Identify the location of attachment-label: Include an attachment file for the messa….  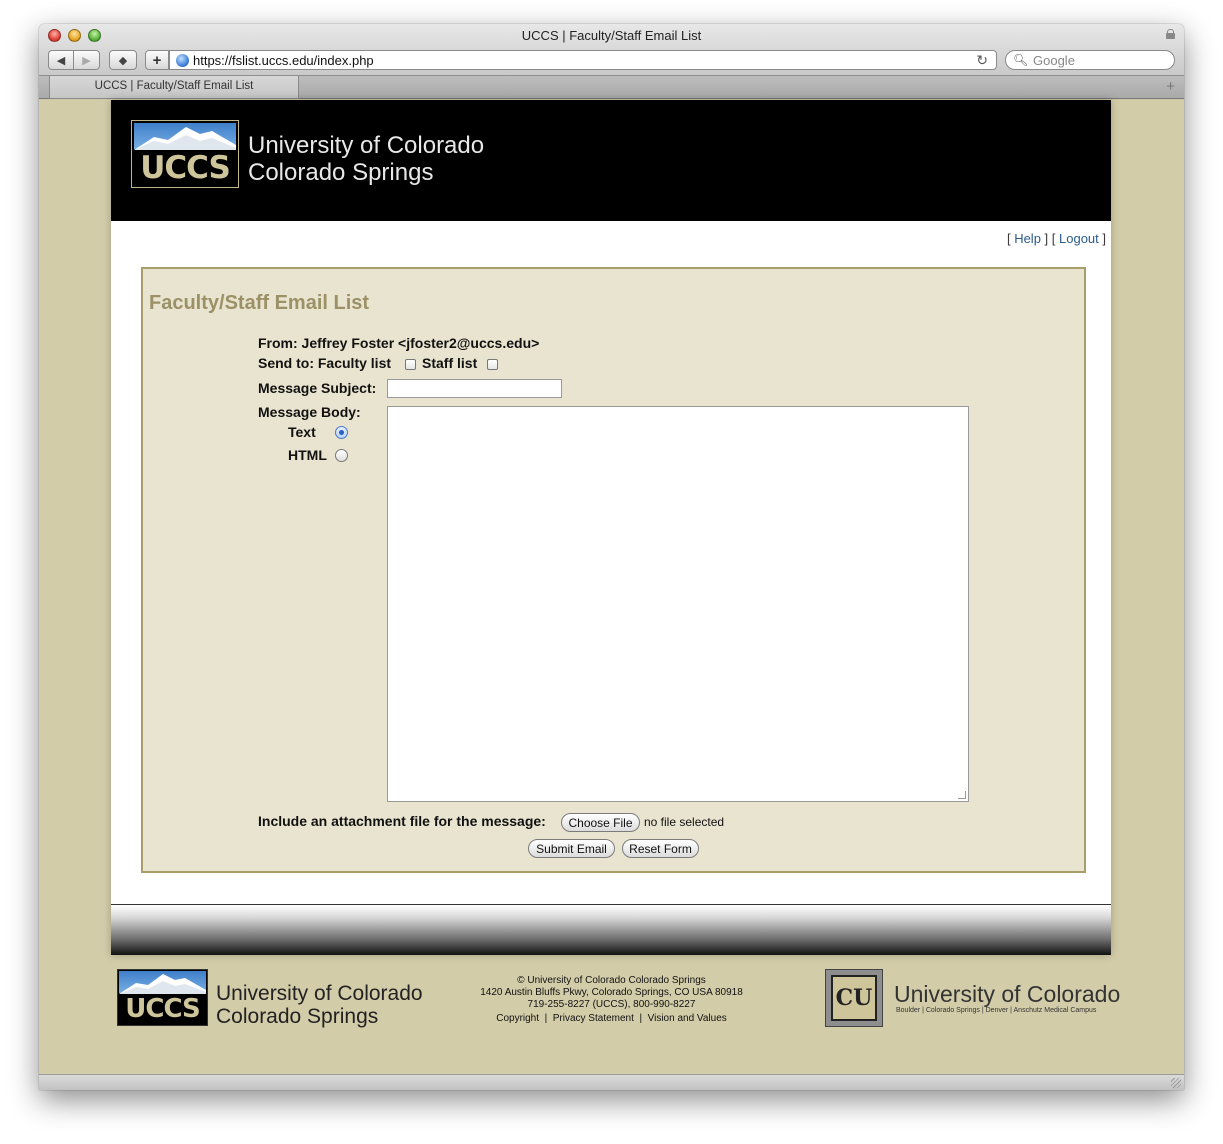
(402, 821).